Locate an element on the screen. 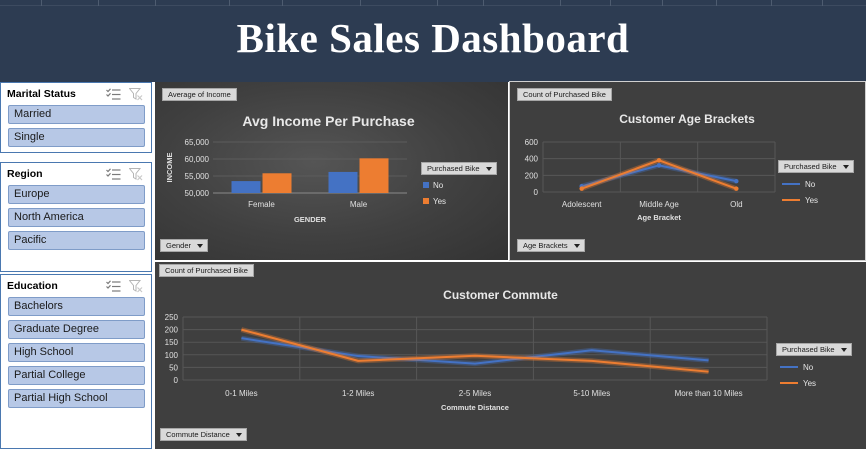 The height and width of the screenshot is (449, 866). slicer-marital-status: Marital Status Married Single is located at coordinates (76, 117).